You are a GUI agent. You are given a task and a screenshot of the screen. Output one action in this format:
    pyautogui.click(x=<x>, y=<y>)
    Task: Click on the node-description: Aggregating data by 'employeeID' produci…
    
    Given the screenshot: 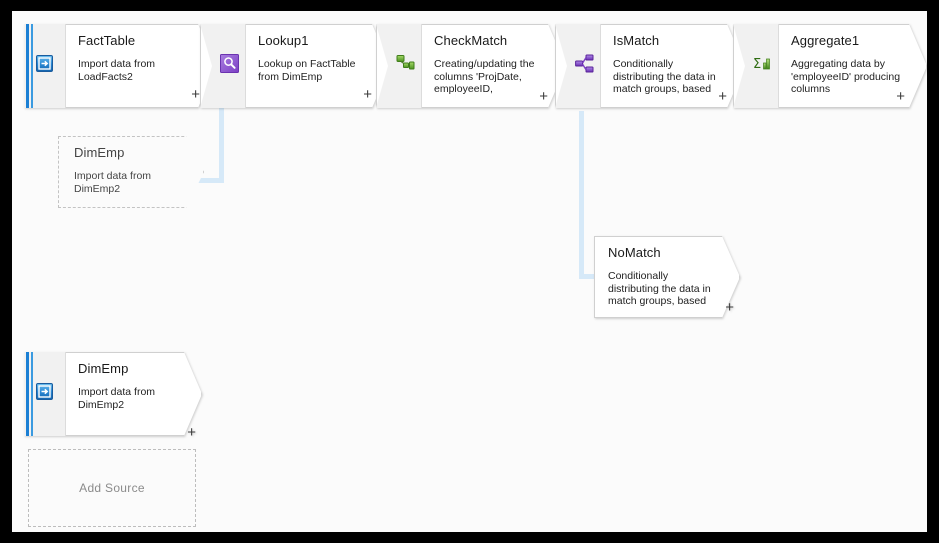 What is the action you would take?
    pyautogui.click(x=846, y=76)
    